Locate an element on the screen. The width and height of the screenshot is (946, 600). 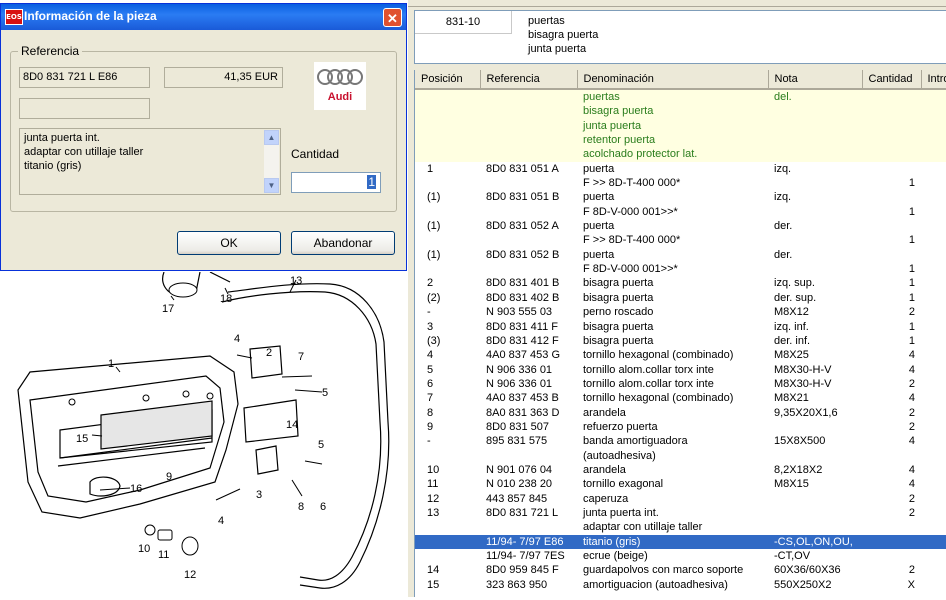
table-row: 8 8A0 831 363 D arandela 9,35X20X1,6 2 is located at coordinates (680, 413).